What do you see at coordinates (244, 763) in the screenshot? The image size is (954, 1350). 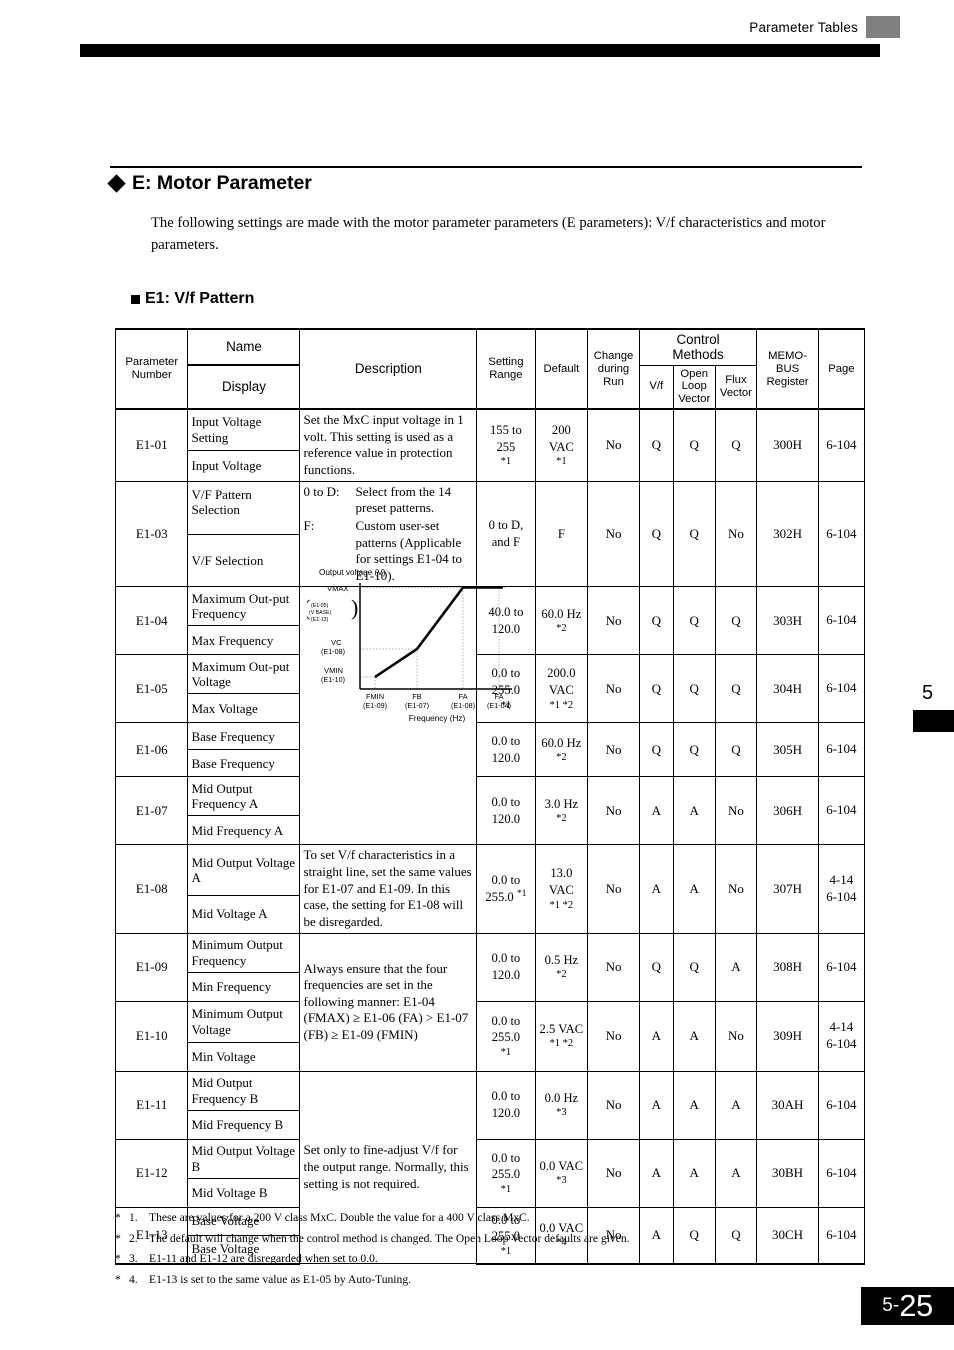 I see `cell-display: Base Frequency` at bounding box center [244, 763].